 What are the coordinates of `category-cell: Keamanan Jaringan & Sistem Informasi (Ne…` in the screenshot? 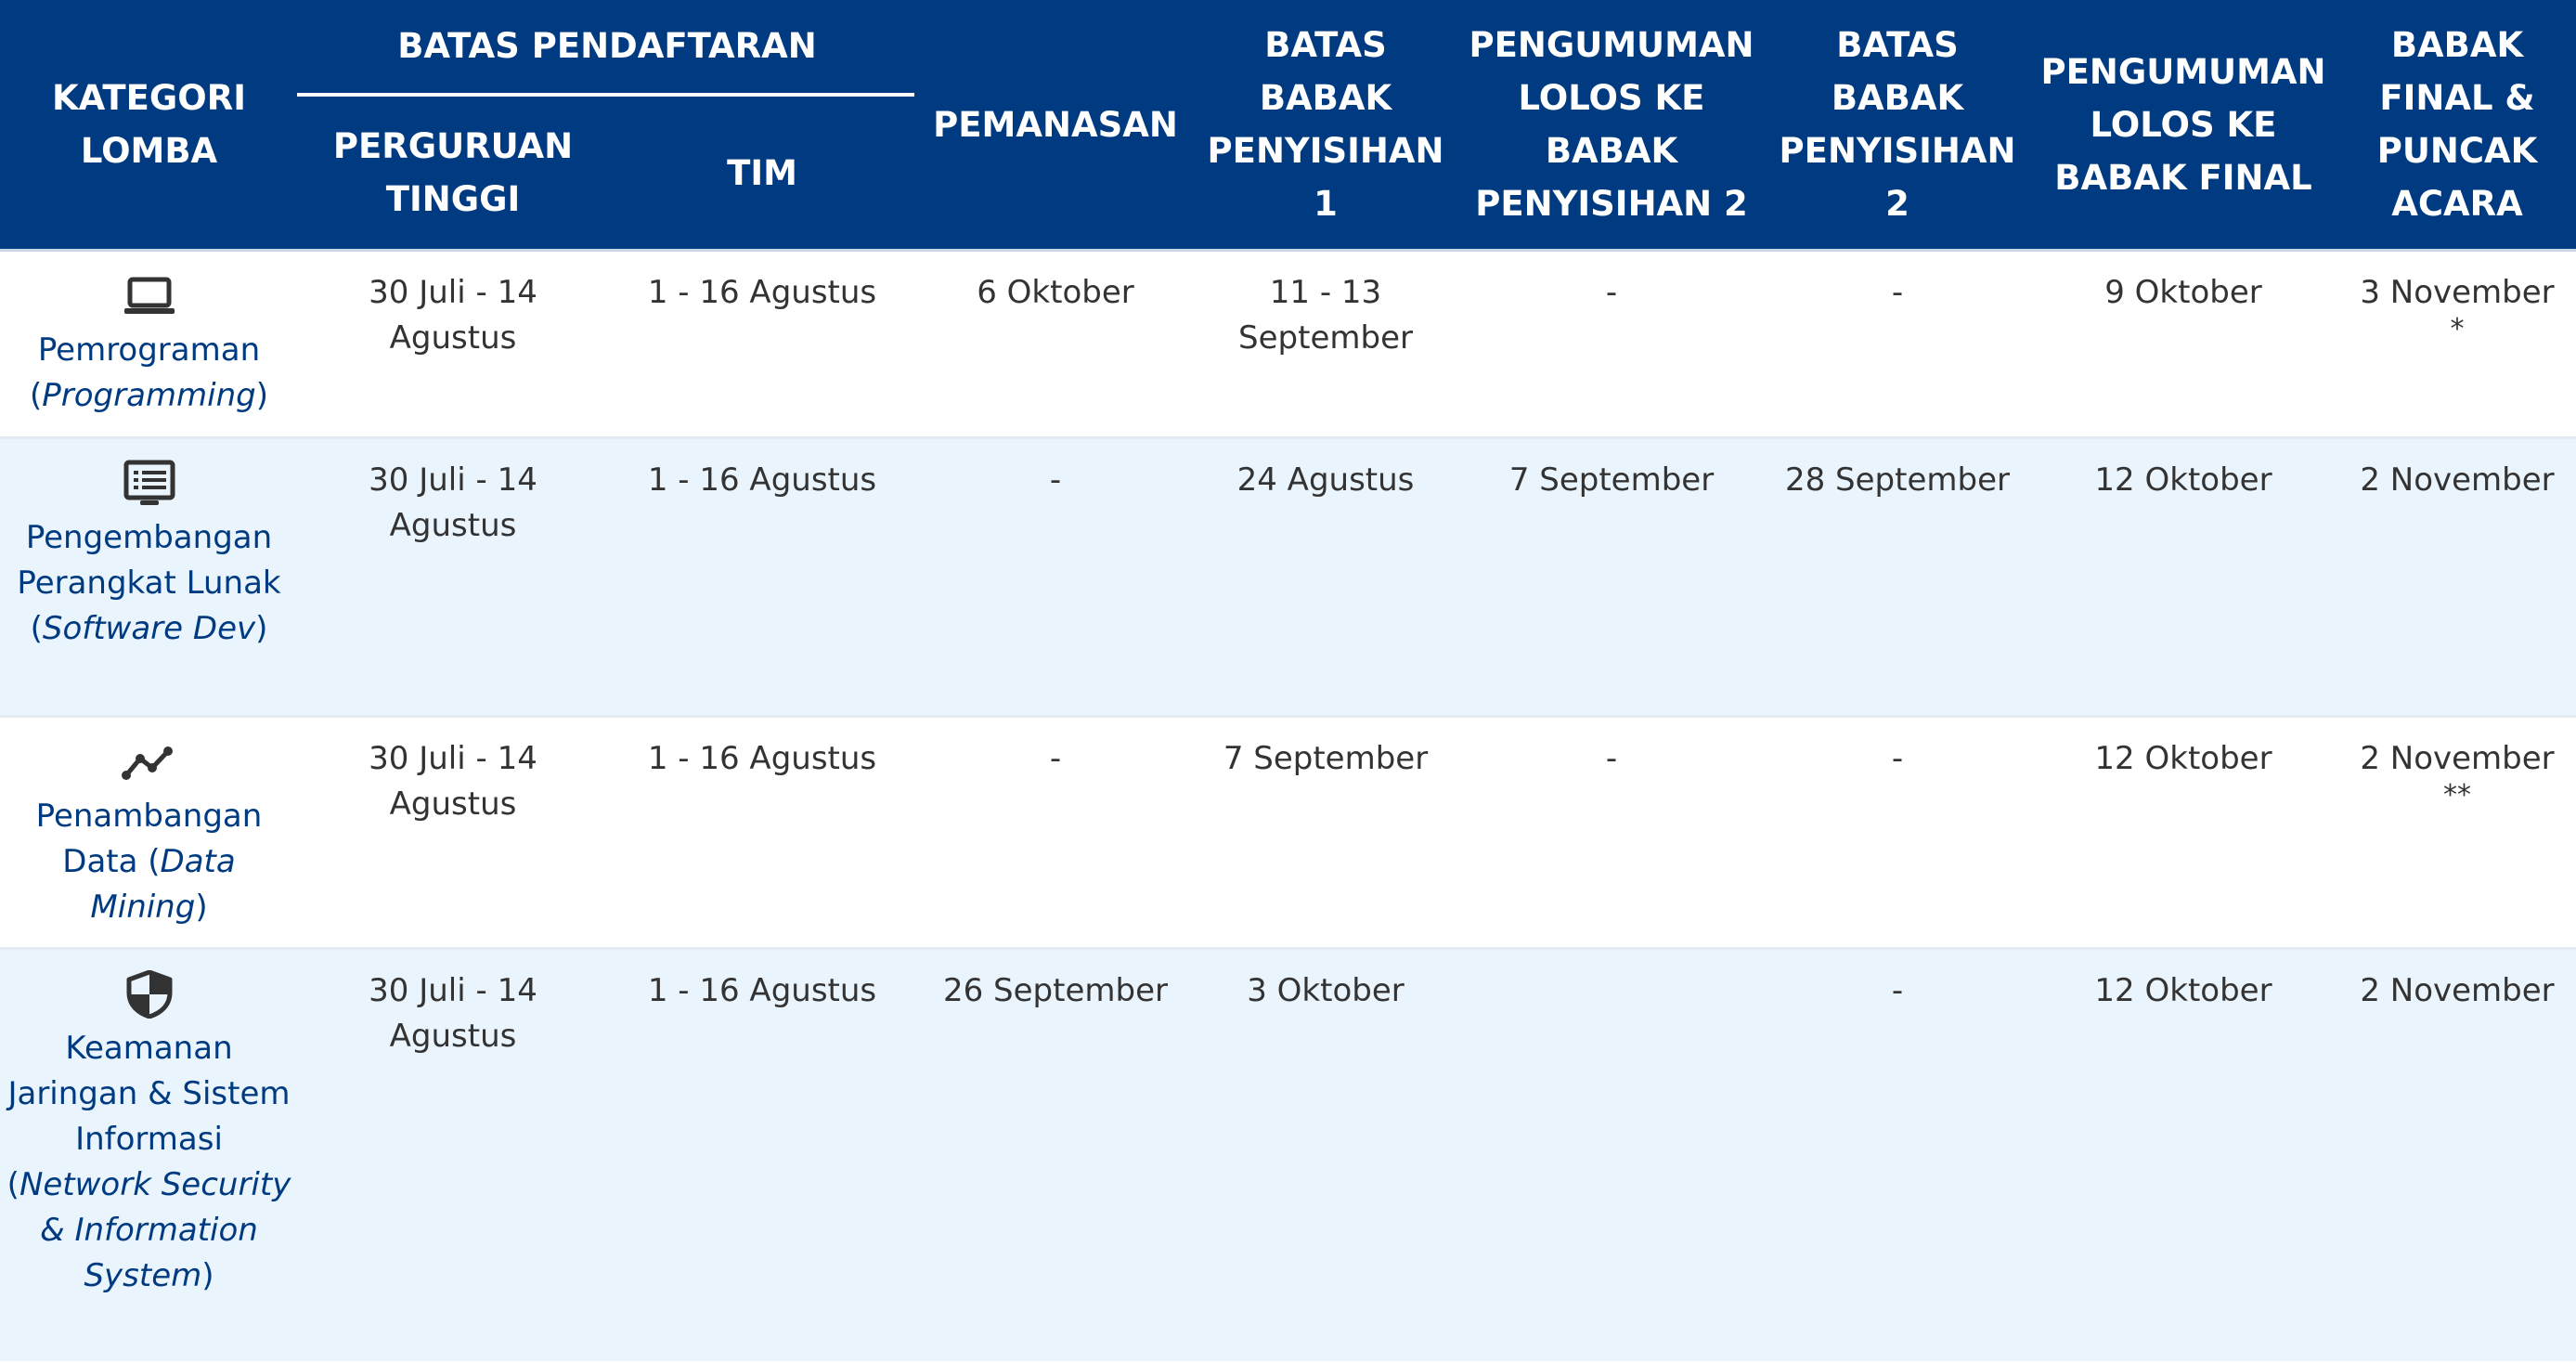 It's located at (149, 1154).